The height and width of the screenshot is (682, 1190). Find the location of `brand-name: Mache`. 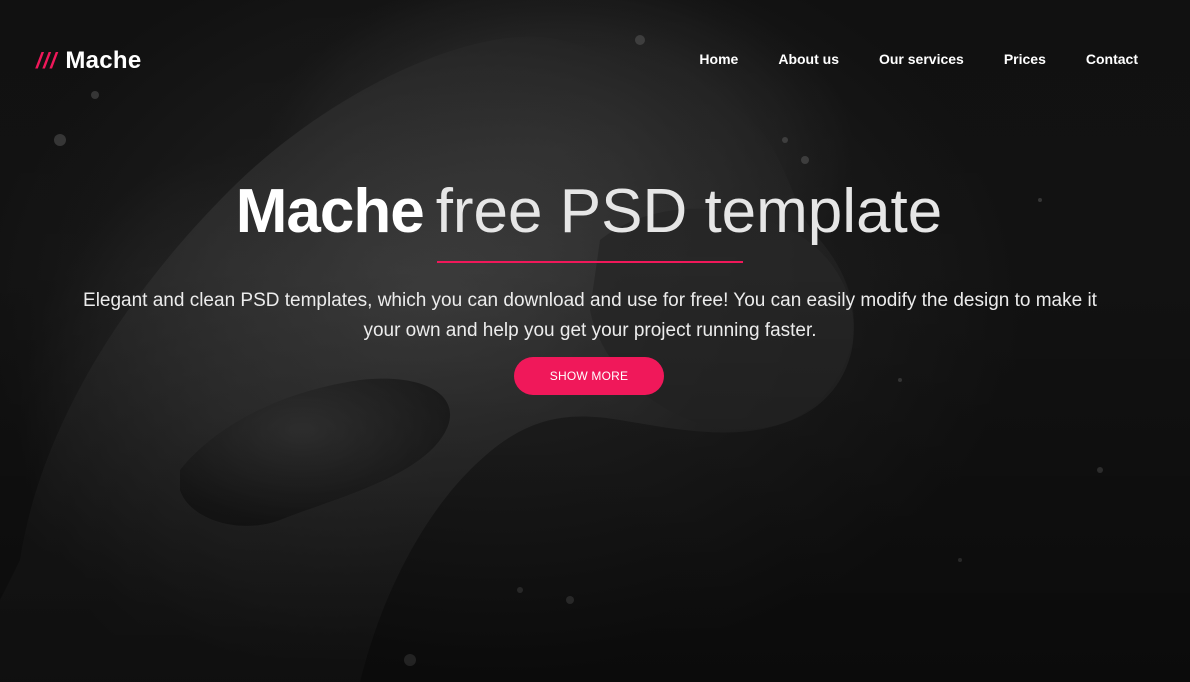

brand-name: Mache is located at coordinates (103, 60).